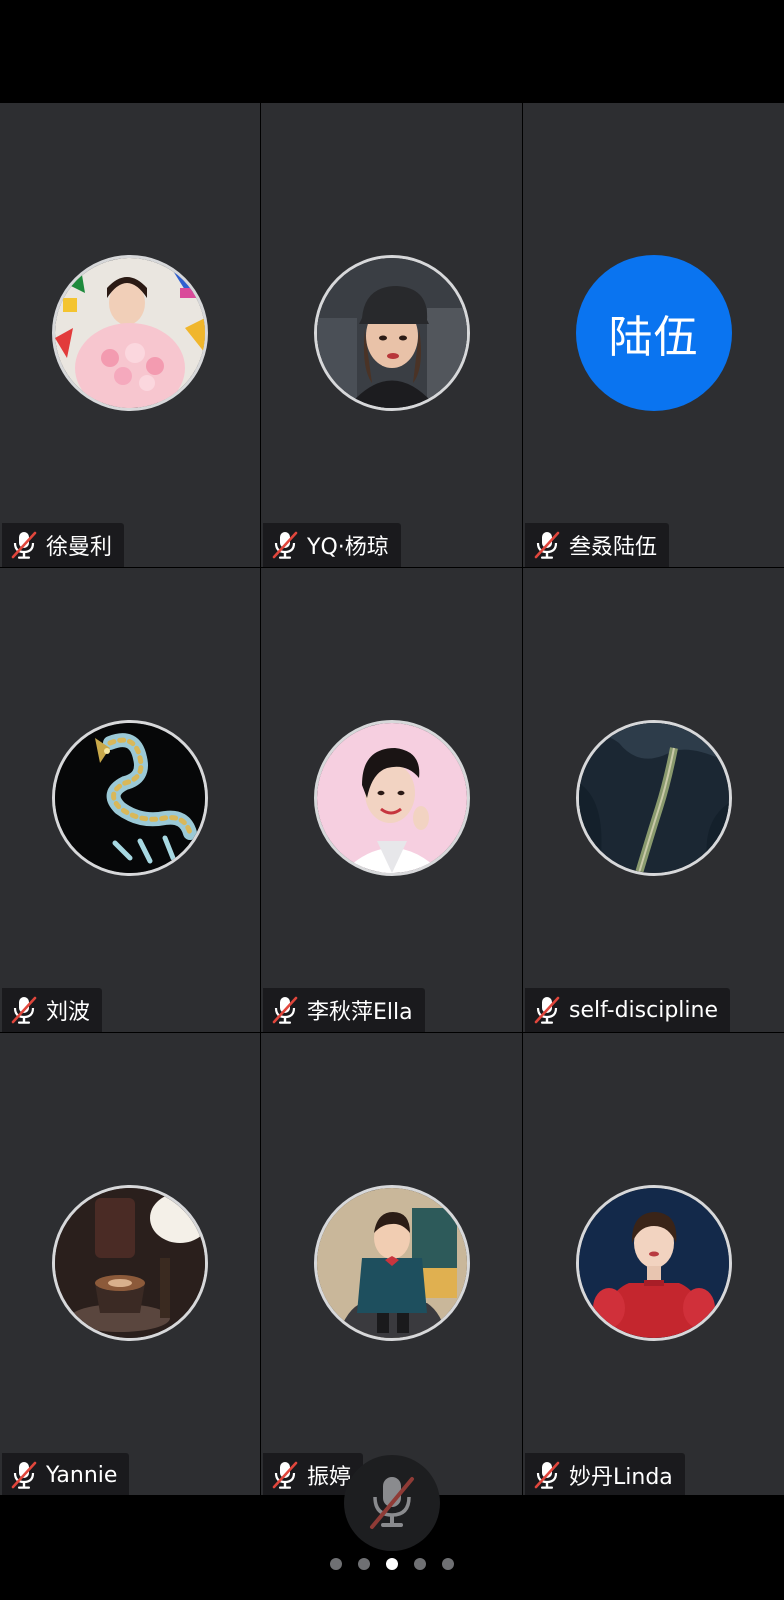  I want to click on mute-toggle-button, so click(392, 1503).